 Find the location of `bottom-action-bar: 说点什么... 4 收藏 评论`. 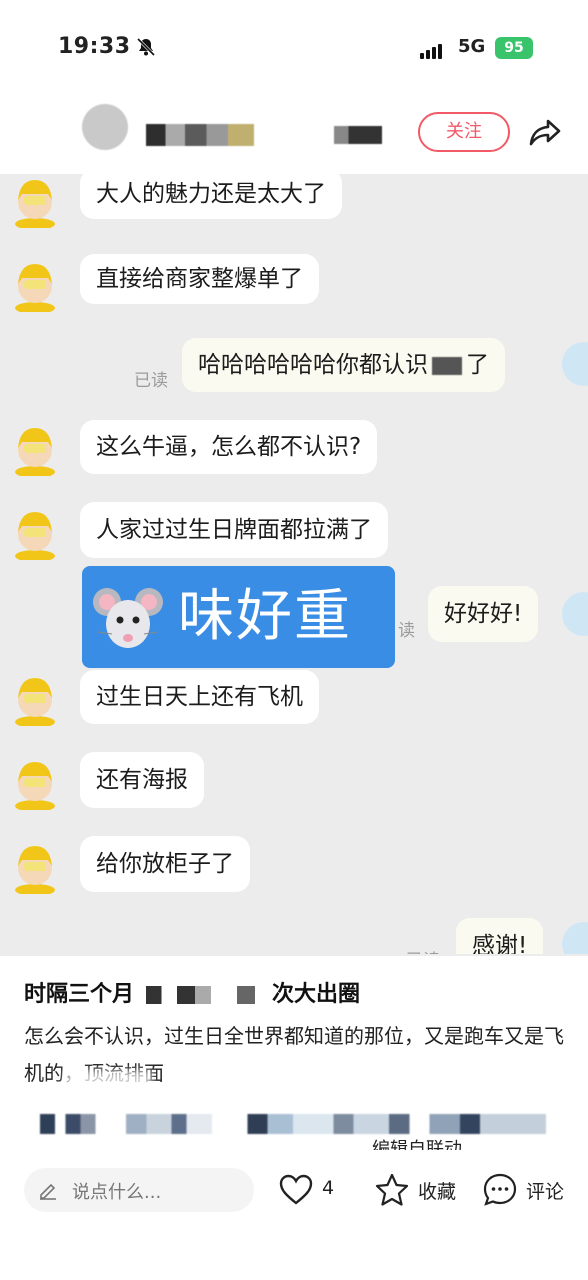

bottom-action-bar: 说点什么... 4 收藏 评论 is located at coordinates (294, 1190).